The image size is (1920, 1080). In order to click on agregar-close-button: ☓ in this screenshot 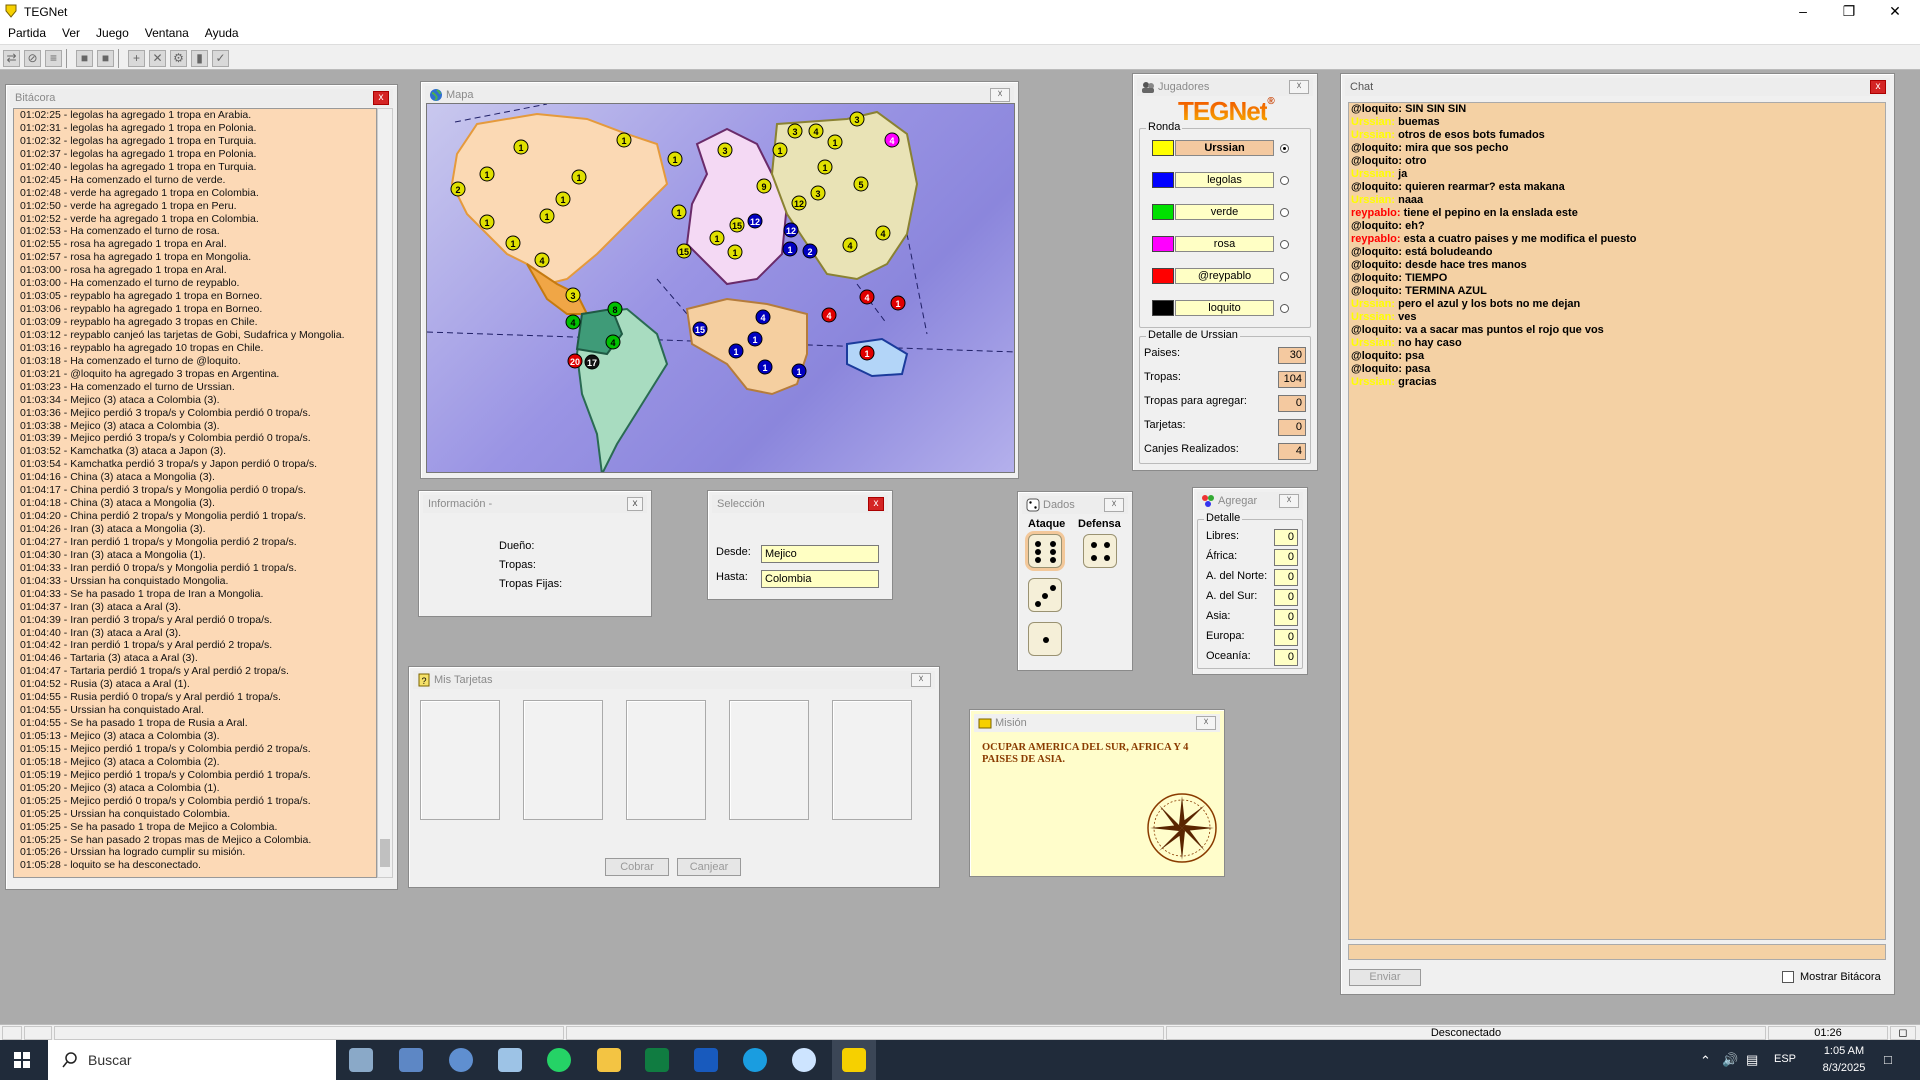, I will do `click(1289, 501)`.